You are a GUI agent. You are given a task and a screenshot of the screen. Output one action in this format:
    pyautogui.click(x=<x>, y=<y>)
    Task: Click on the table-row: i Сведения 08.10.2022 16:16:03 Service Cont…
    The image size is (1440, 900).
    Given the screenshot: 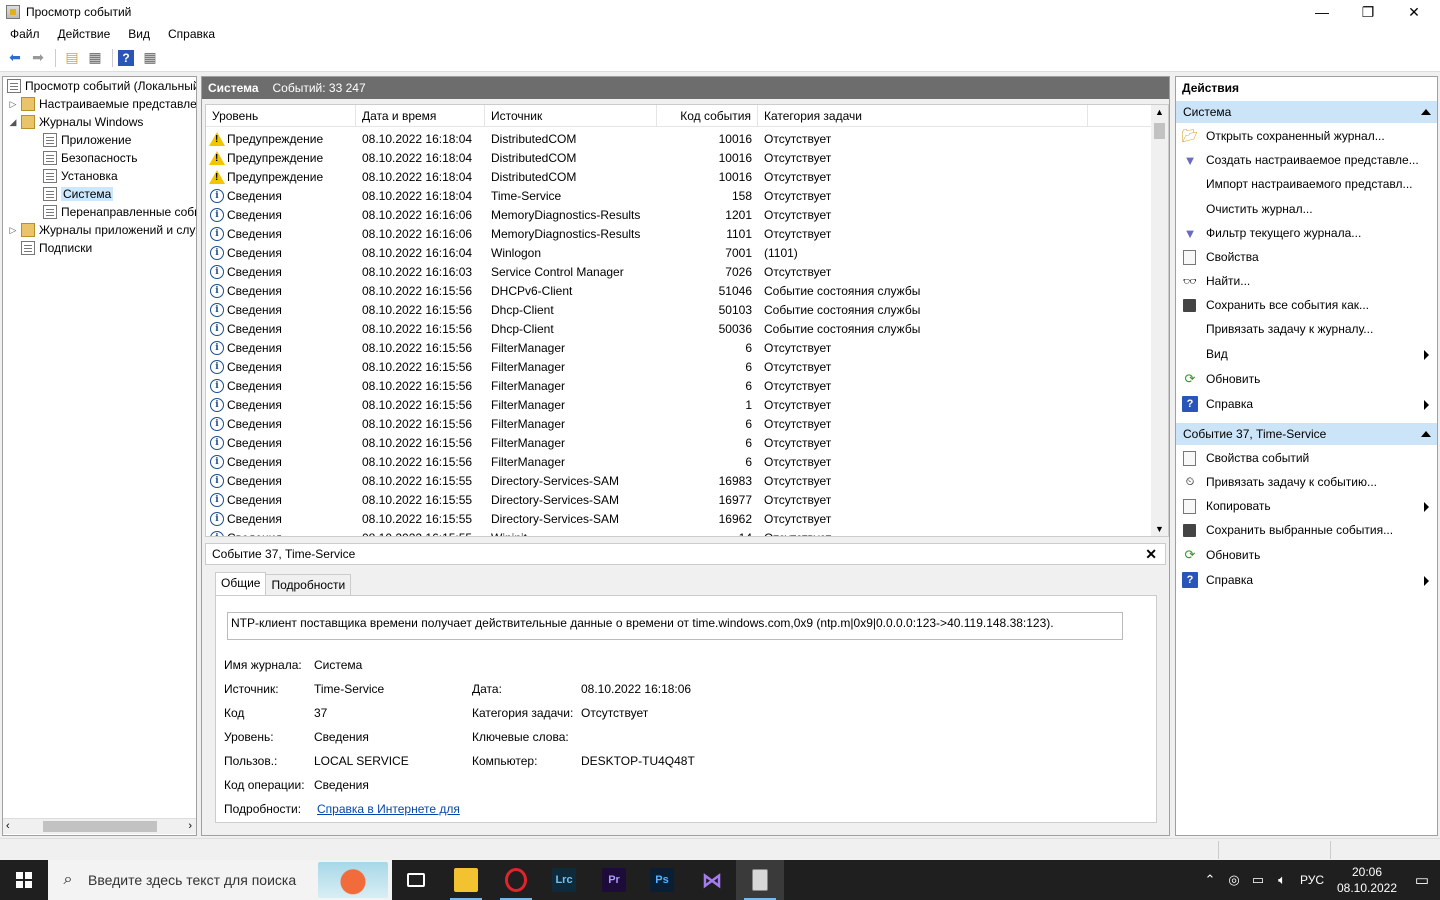 What is the action you would take?
    pyautogui.click(x=678, y=271)
    